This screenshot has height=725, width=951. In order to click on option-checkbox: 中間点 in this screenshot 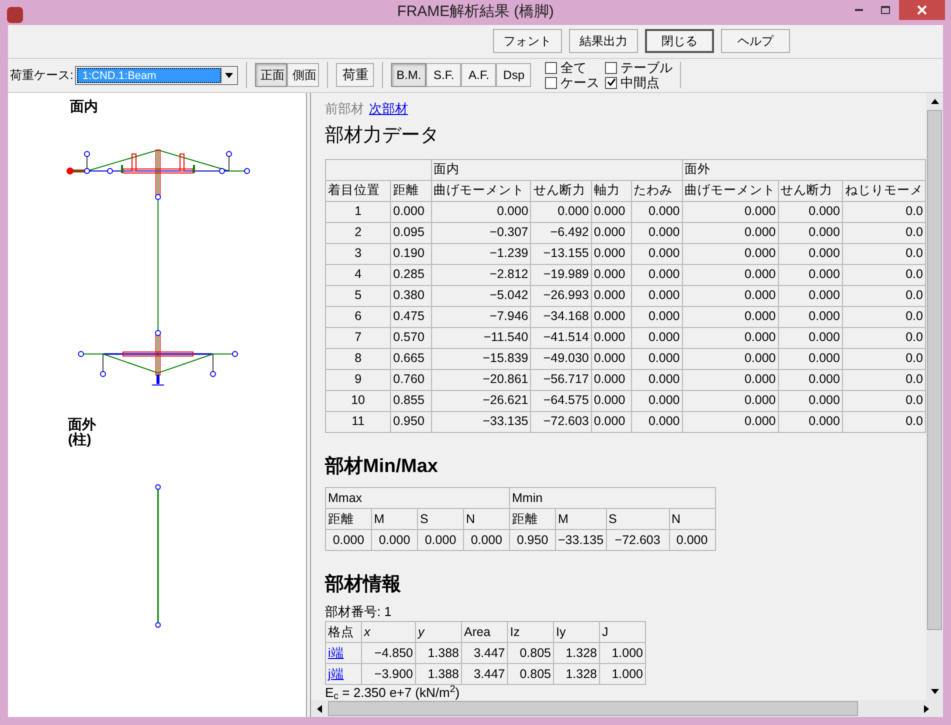, I will do `click(638, 82)`.